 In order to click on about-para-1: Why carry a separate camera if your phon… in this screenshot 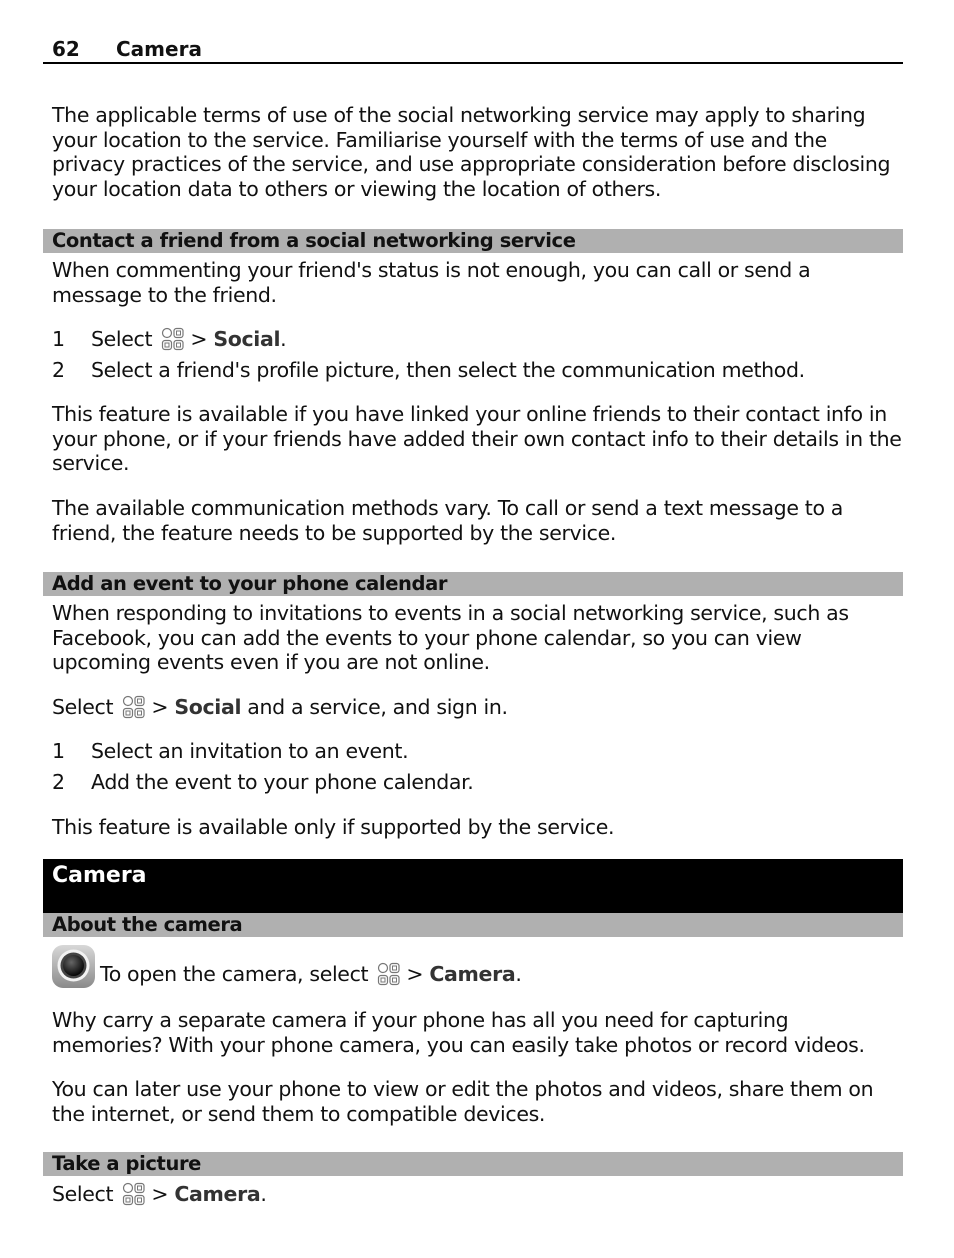, I will do `click(458, 1032)`.